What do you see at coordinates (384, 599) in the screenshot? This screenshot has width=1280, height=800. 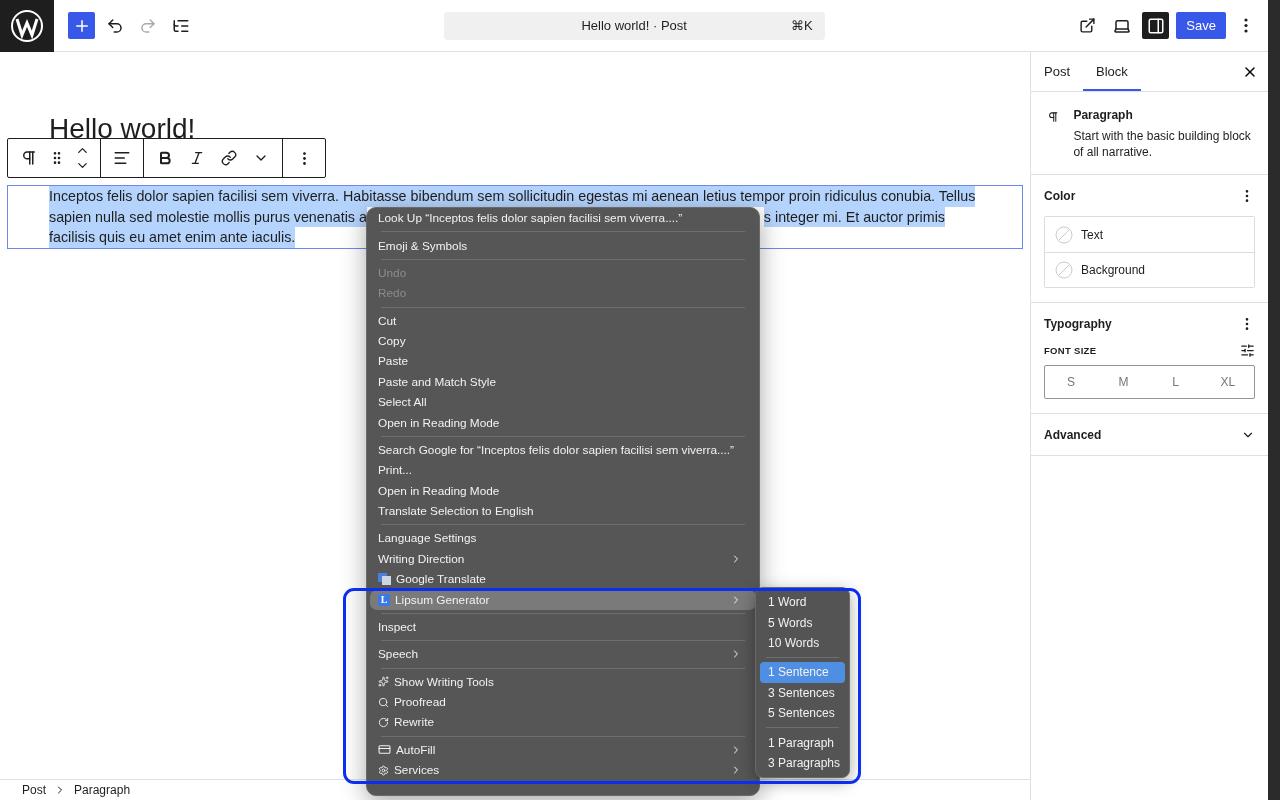 I see `extension-badge: L` at bounding box center [384, 599].